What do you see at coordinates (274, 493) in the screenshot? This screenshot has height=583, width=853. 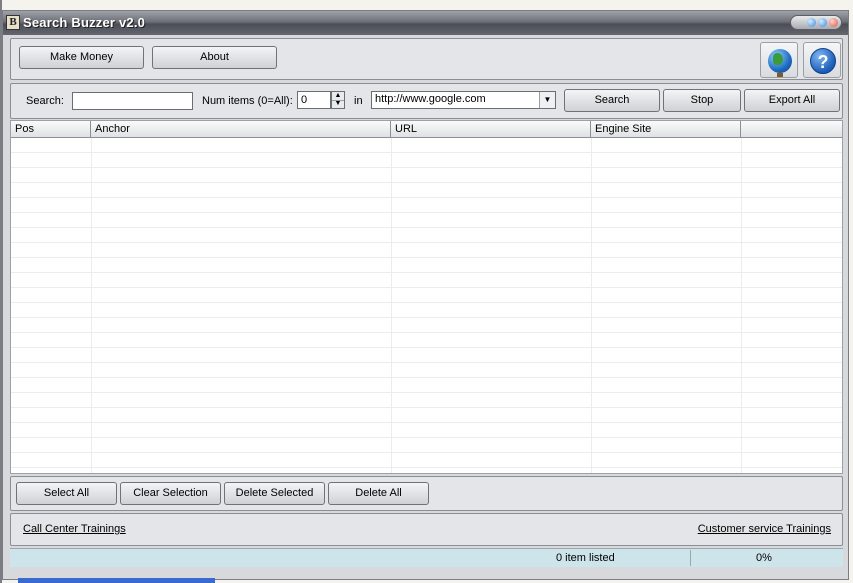 I see `delete-selected-button: Delete Selected` at bounding box center [274, 493].